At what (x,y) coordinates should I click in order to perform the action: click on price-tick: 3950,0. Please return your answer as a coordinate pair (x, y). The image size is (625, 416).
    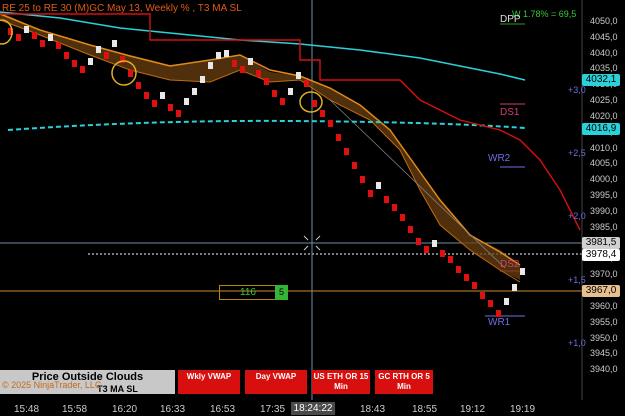
    Looking at the image, I should click on (604, 337).